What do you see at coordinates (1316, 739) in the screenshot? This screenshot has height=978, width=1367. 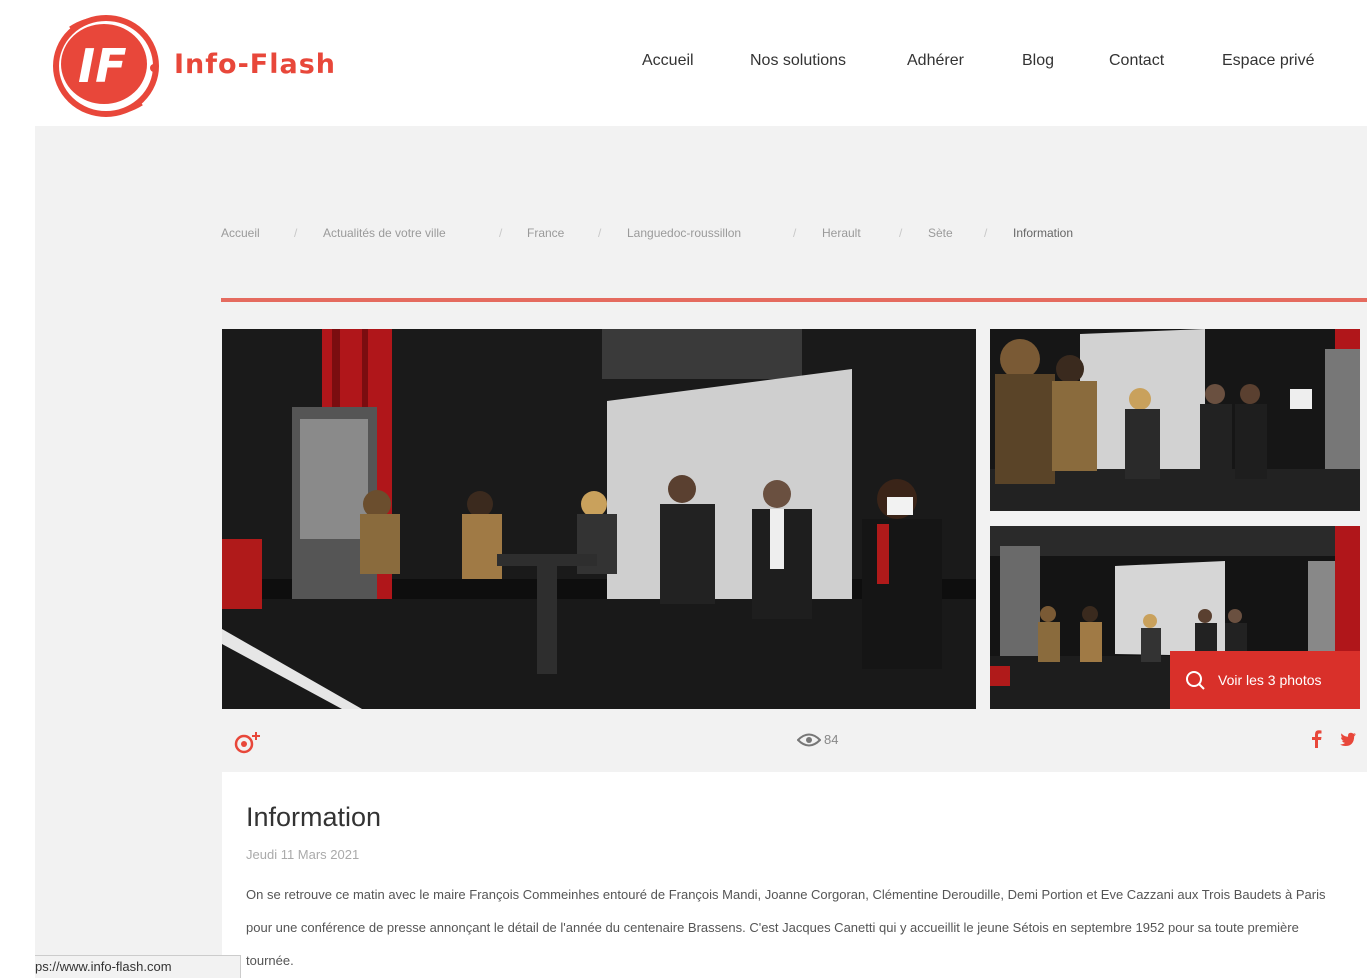 I see `facebook-icon` at bounding box center [1316, 739].